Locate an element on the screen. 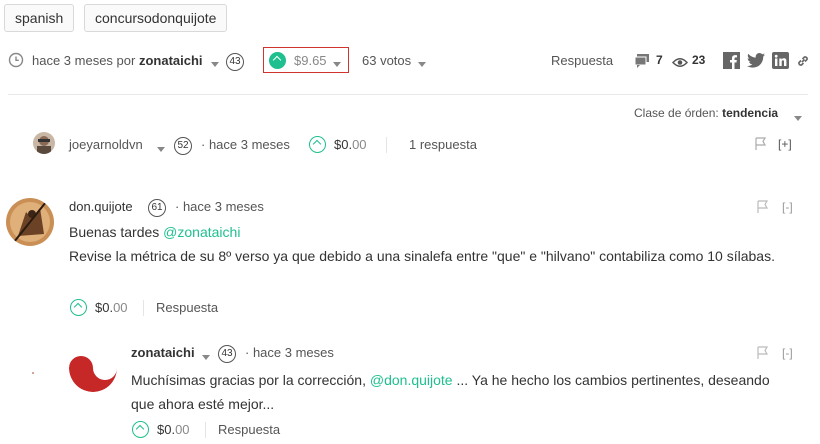 Image resolution: width=820 pixels, height=444 pixels. comment-author-reputation: 43 is located at coordinates (227, 354).